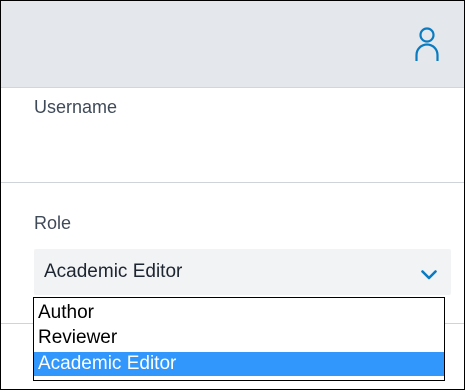 This screenshot has height=390, width=465. What do you see at coordinates (242, 272) in the screenshot?
I see `role-select: Academic Editor` at bounding box center [242, 272].